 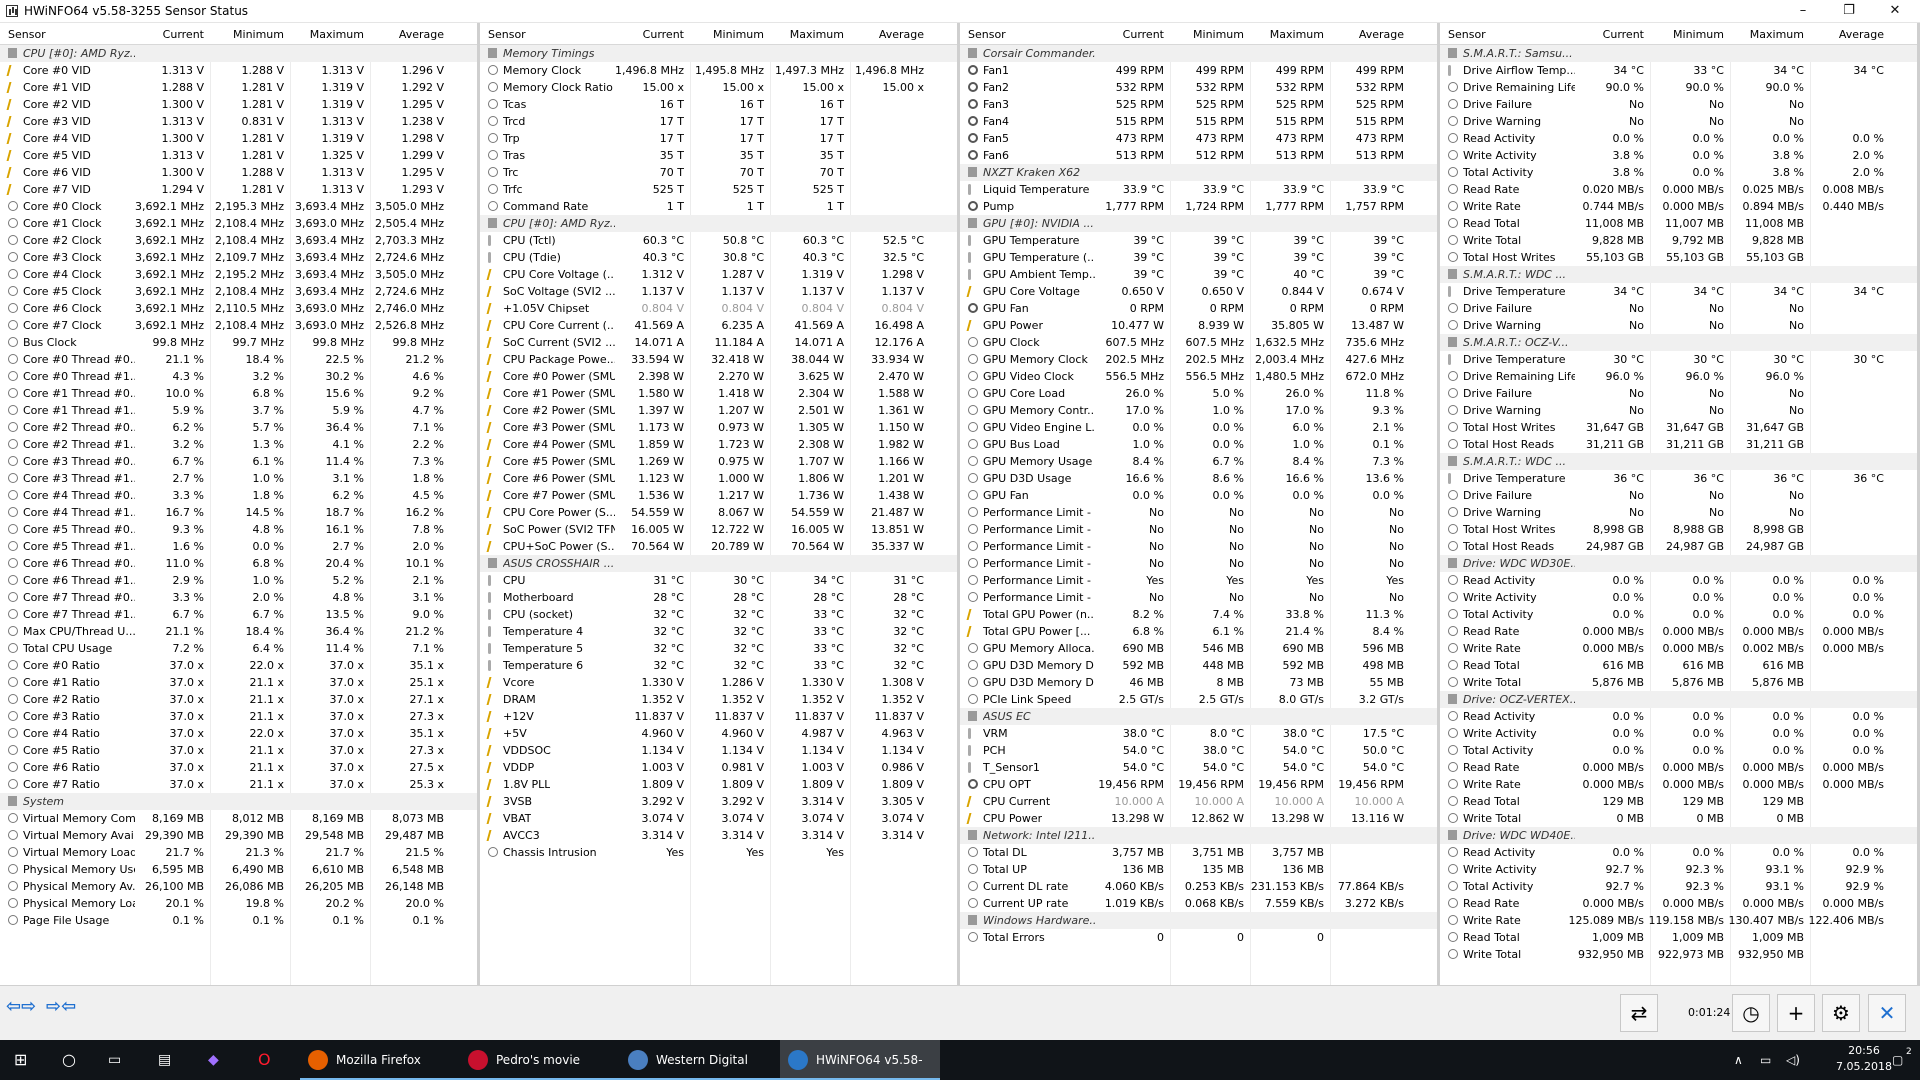 I want to click on sensor-row: Core #4 Thread #0... 3.3 % 1.8 % 6.2 % 4.5 %, so click(x=238, y=495).